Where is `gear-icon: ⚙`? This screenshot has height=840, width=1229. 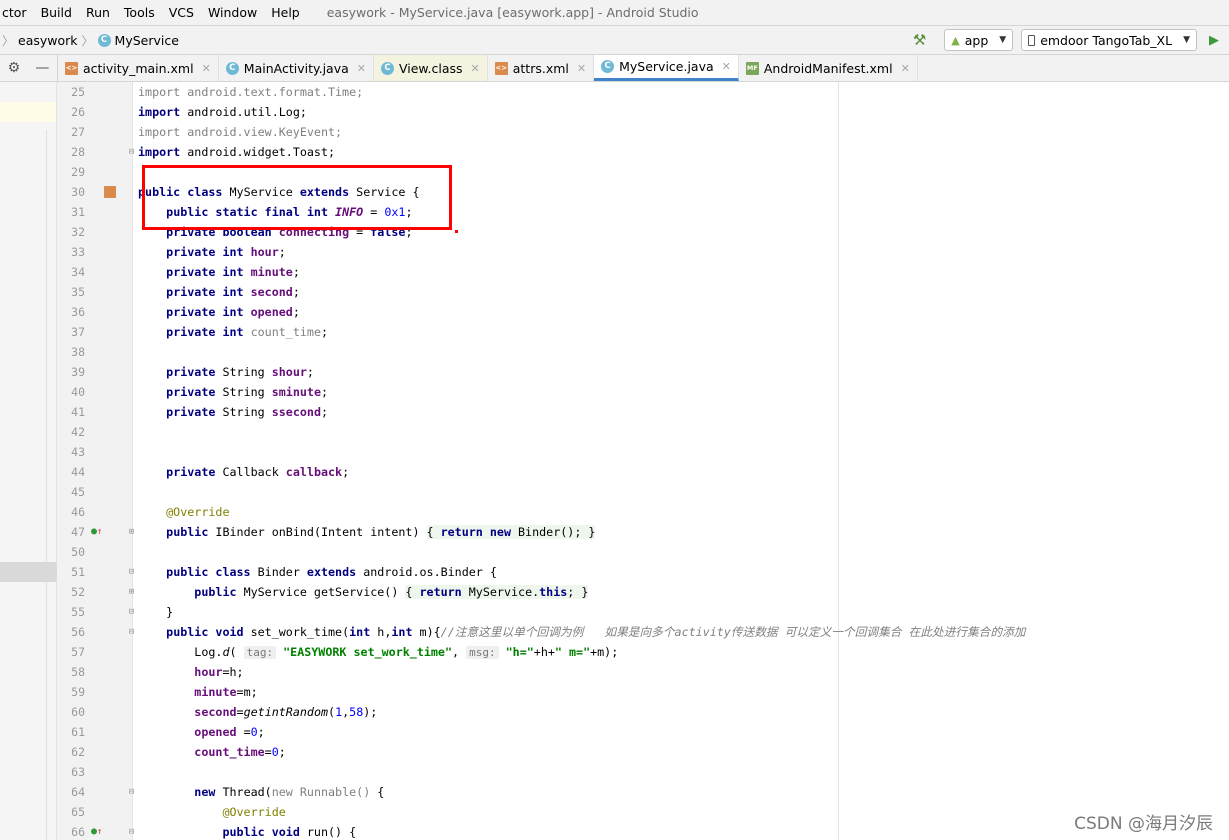
gear-icon: ⚙ is located at coordinates (14, 68).